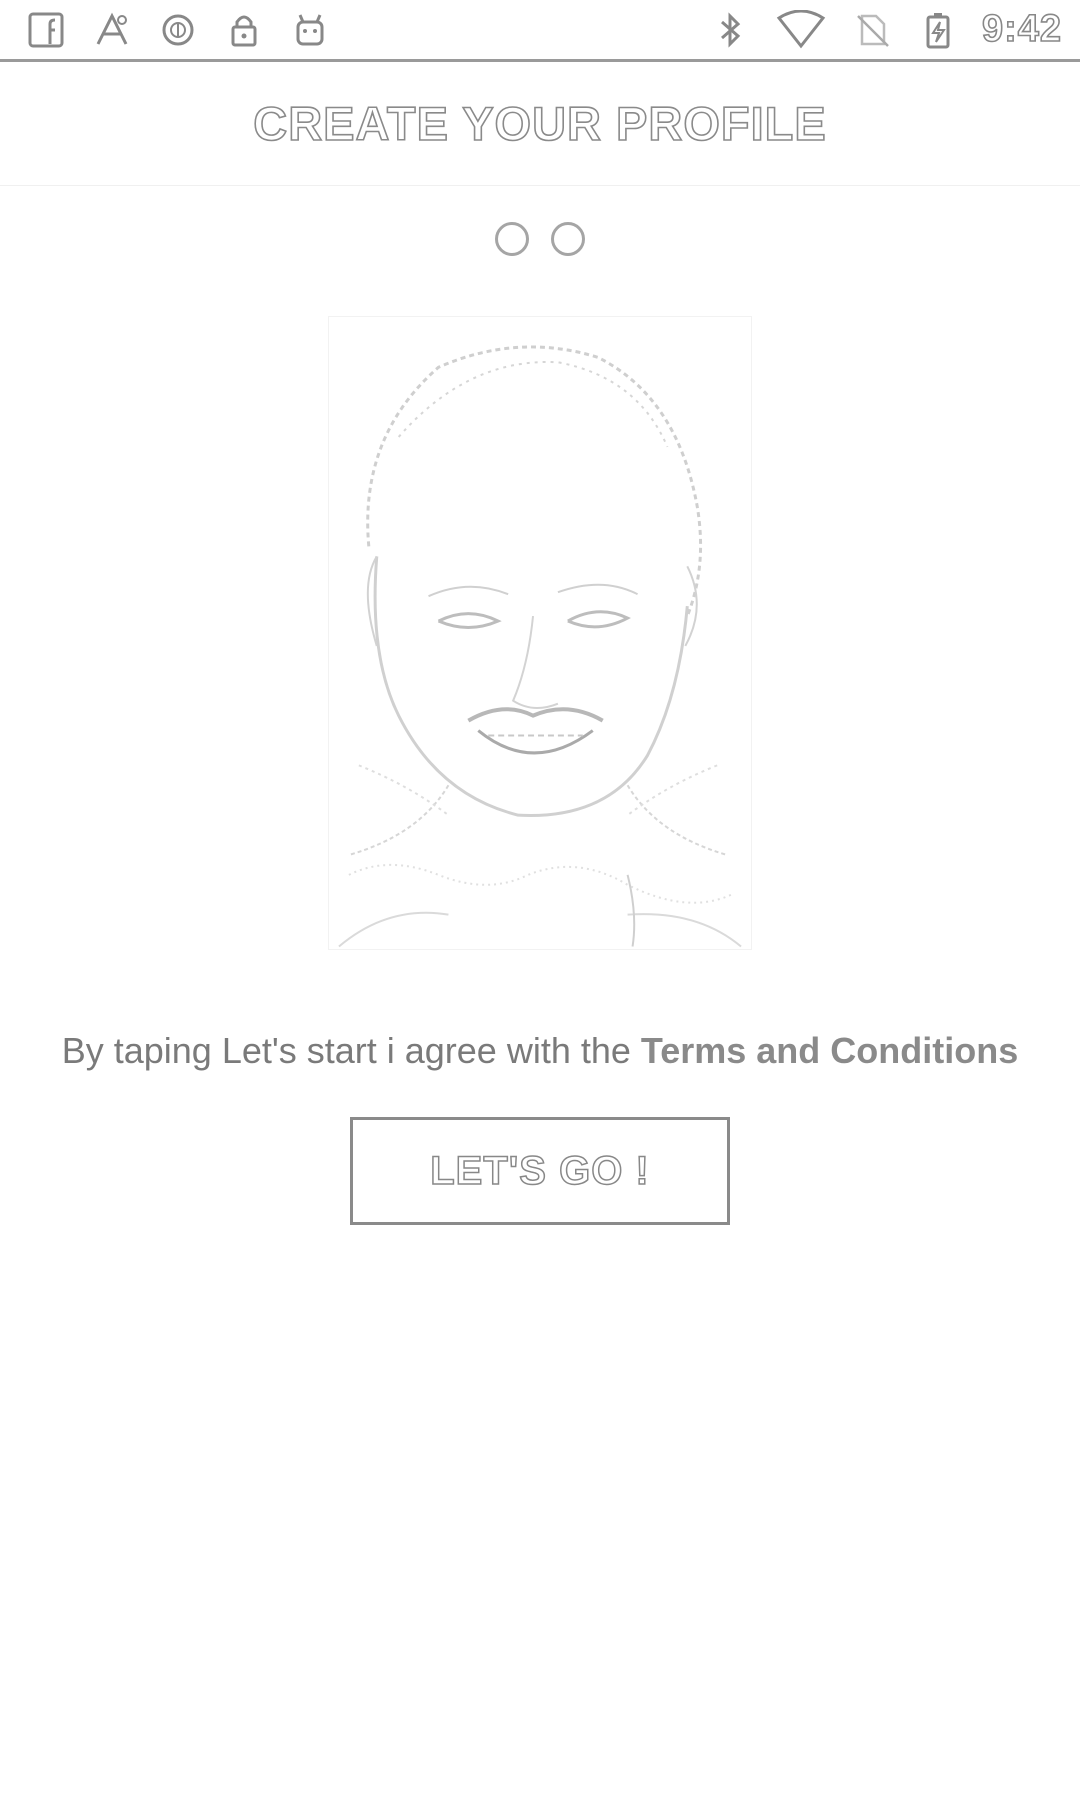  I want to click on lets-go-button-label: LET'S GO !, so click(539, 1171).